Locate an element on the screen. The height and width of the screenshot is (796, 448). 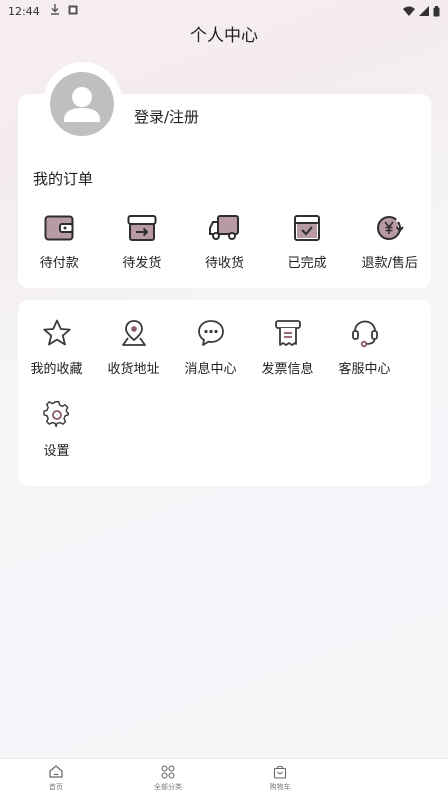
order-pending-receipt: 待收货 is located at coordinates (224, 244).